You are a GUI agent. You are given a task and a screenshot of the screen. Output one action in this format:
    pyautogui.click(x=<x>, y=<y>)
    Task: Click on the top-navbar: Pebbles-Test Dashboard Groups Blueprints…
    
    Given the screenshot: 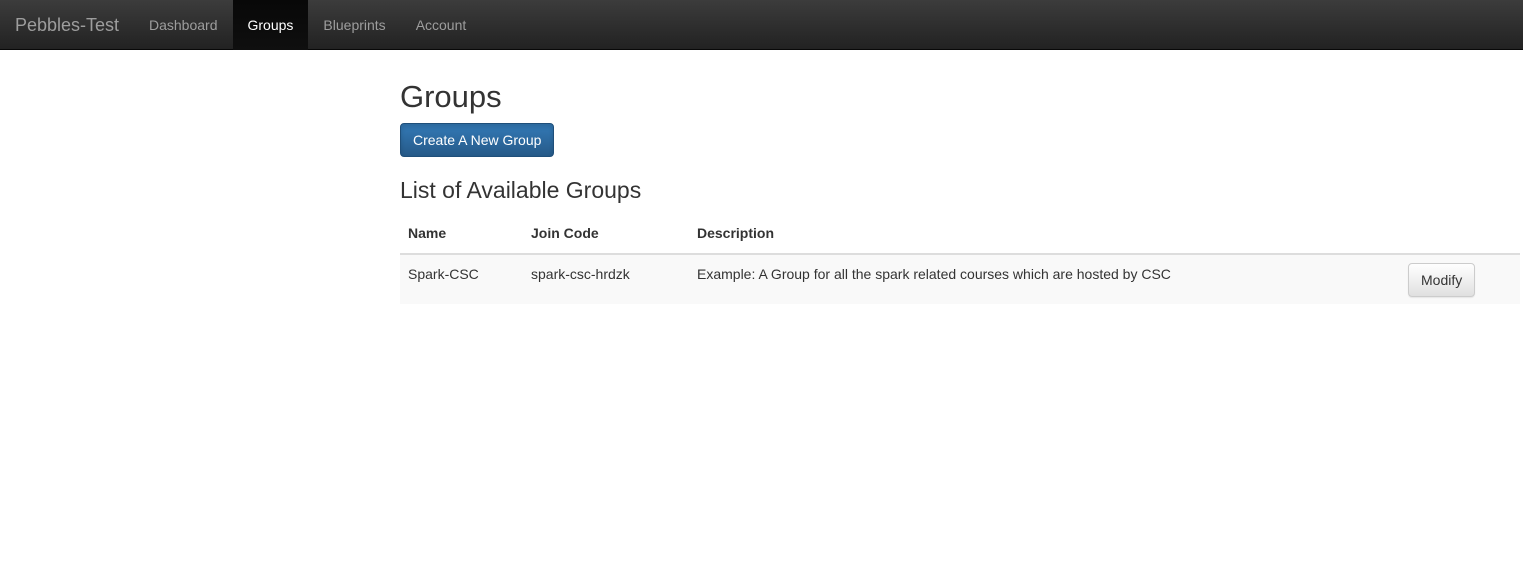 What is the action you would take?
    pyautogui.click(x=761, y=25)
    